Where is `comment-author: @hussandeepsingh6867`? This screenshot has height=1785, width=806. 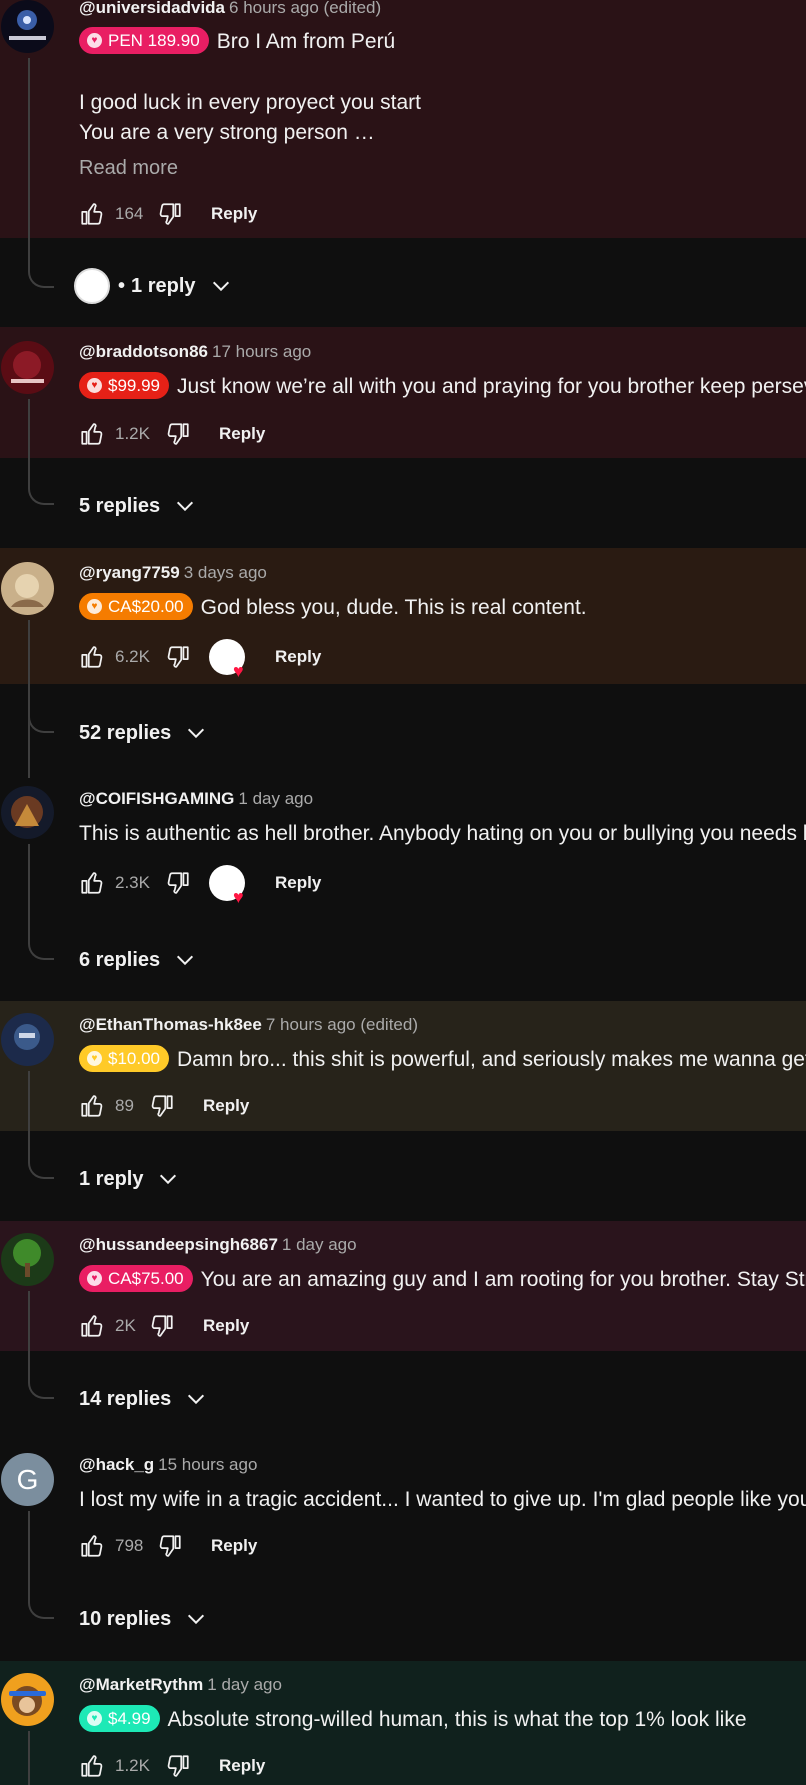
comment-author: @hussandeepsingh6867 is located at coordinates (178, 1244).